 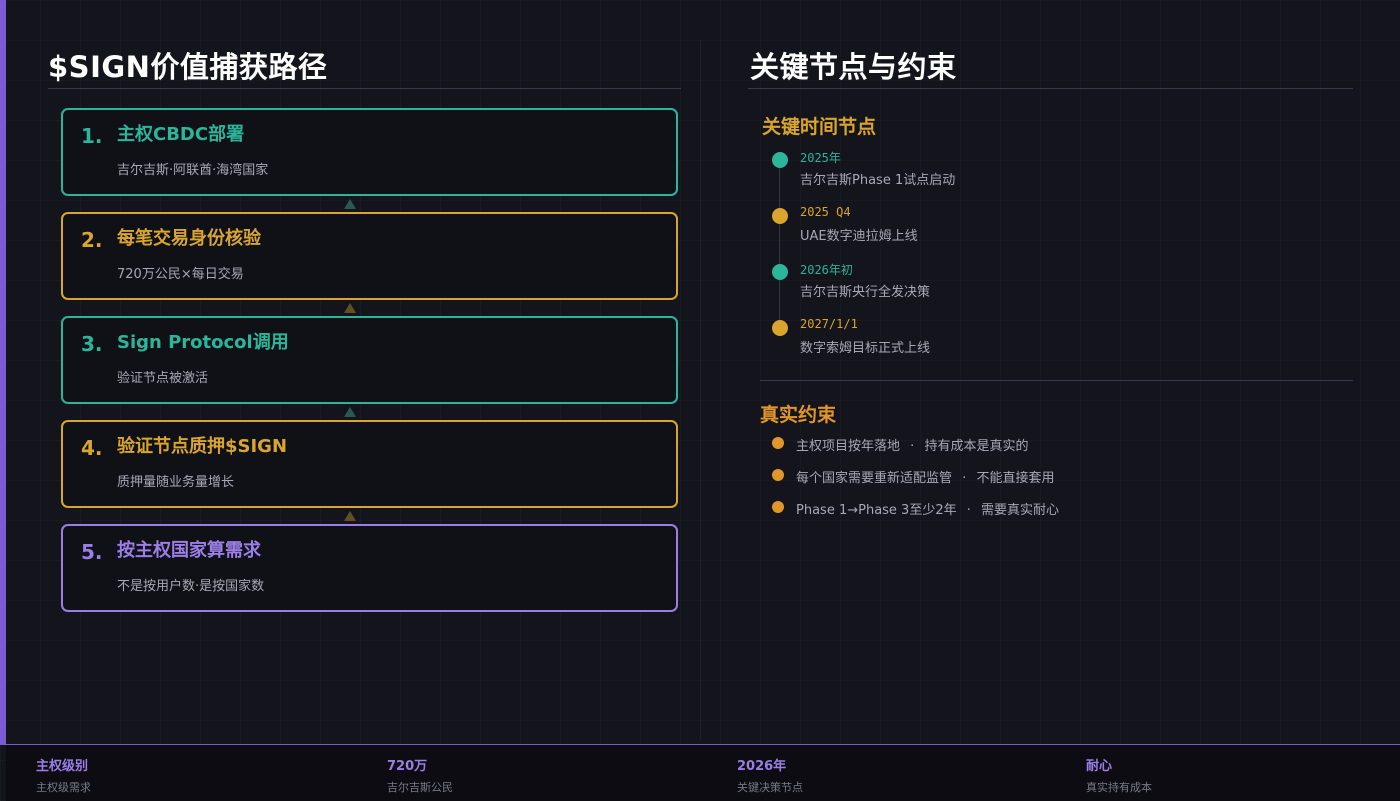 What do you see at coordinates (826, 270) in the screenshot?
I see `timeline-date: 2026年初` at bounding box center [826, 270].